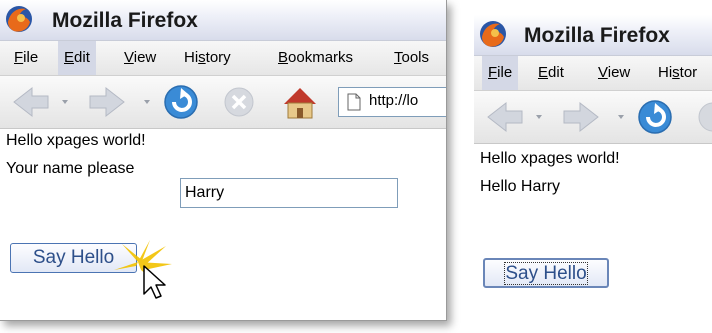  Describe the element at coordinates (354, 102) in the screenshot. I see `page-icon` at that location.